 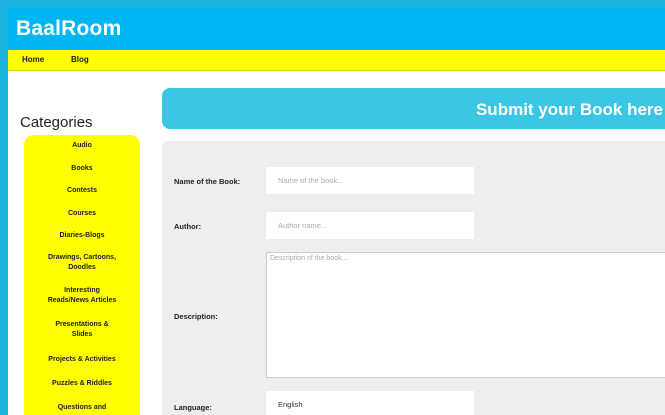 What do you see at coordinates (82, 214) in the screenshot?
I see `category-courses: Courses` at bounding box center [82, 214].